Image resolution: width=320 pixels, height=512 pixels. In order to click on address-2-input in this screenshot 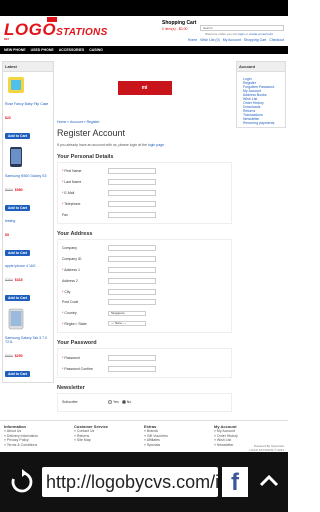, I will do `click(132, 280)`.